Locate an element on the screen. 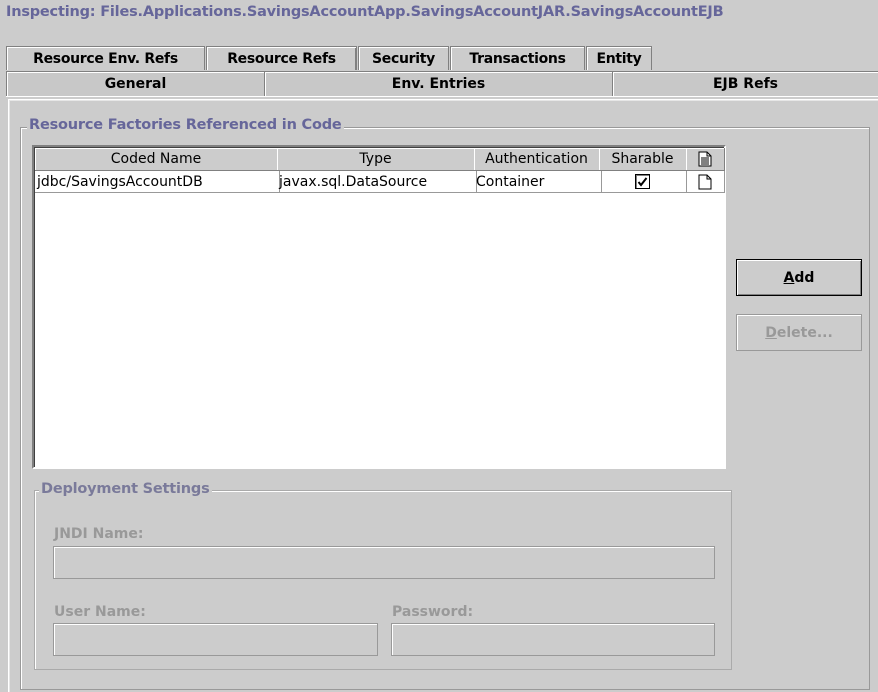  cell-sharable is located at coordinates (643, 182).